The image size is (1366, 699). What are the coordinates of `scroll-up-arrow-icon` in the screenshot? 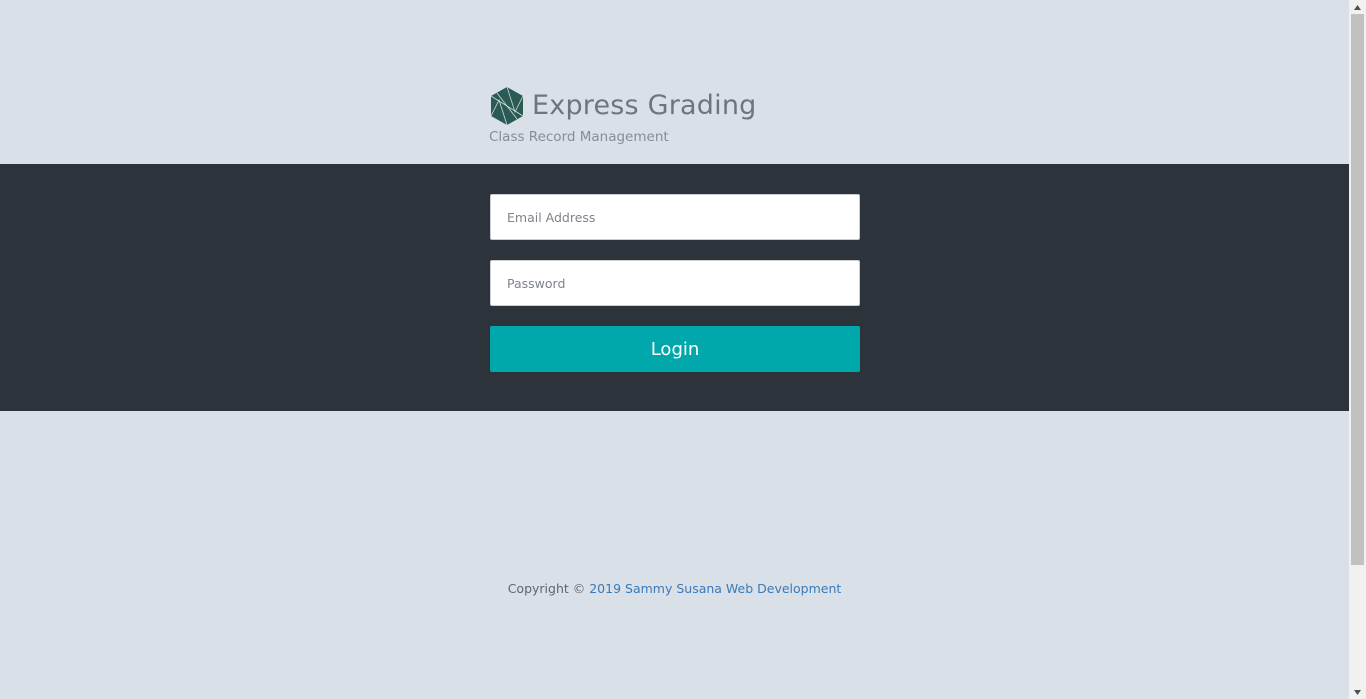 It's located at (1357, 7).